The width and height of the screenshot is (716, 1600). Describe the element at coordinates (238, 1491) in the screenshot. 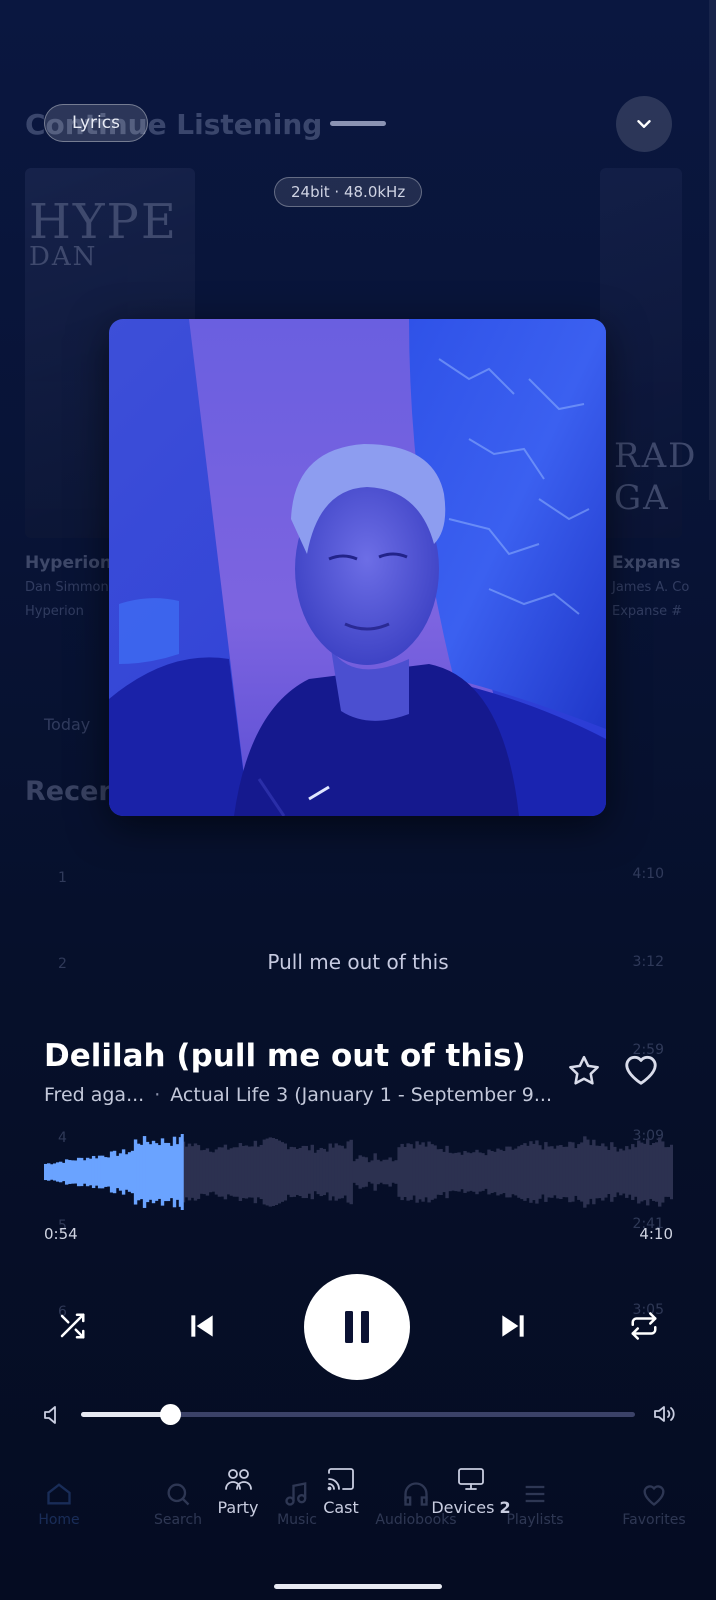

I see `party-button: Party` at that location.